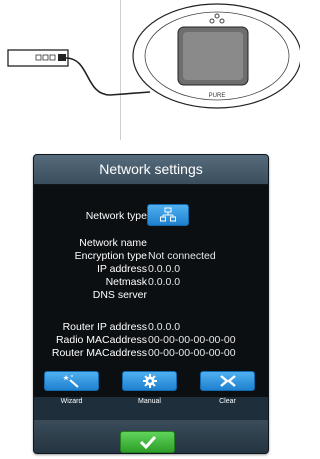 The width and height of the screenshot is (320, 459). Describe the element at coordinates (151, 244) in the screenshot. I see `field-row: Network name` at that location.